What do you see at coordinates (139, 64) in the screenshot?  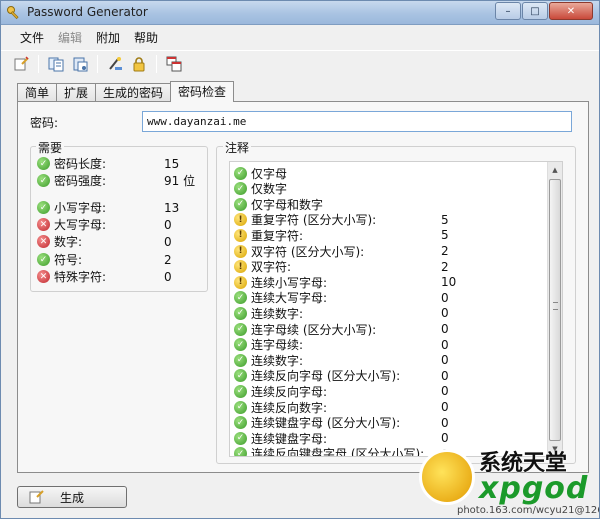 I see `lock-icon` at bounding box center [139, 64].